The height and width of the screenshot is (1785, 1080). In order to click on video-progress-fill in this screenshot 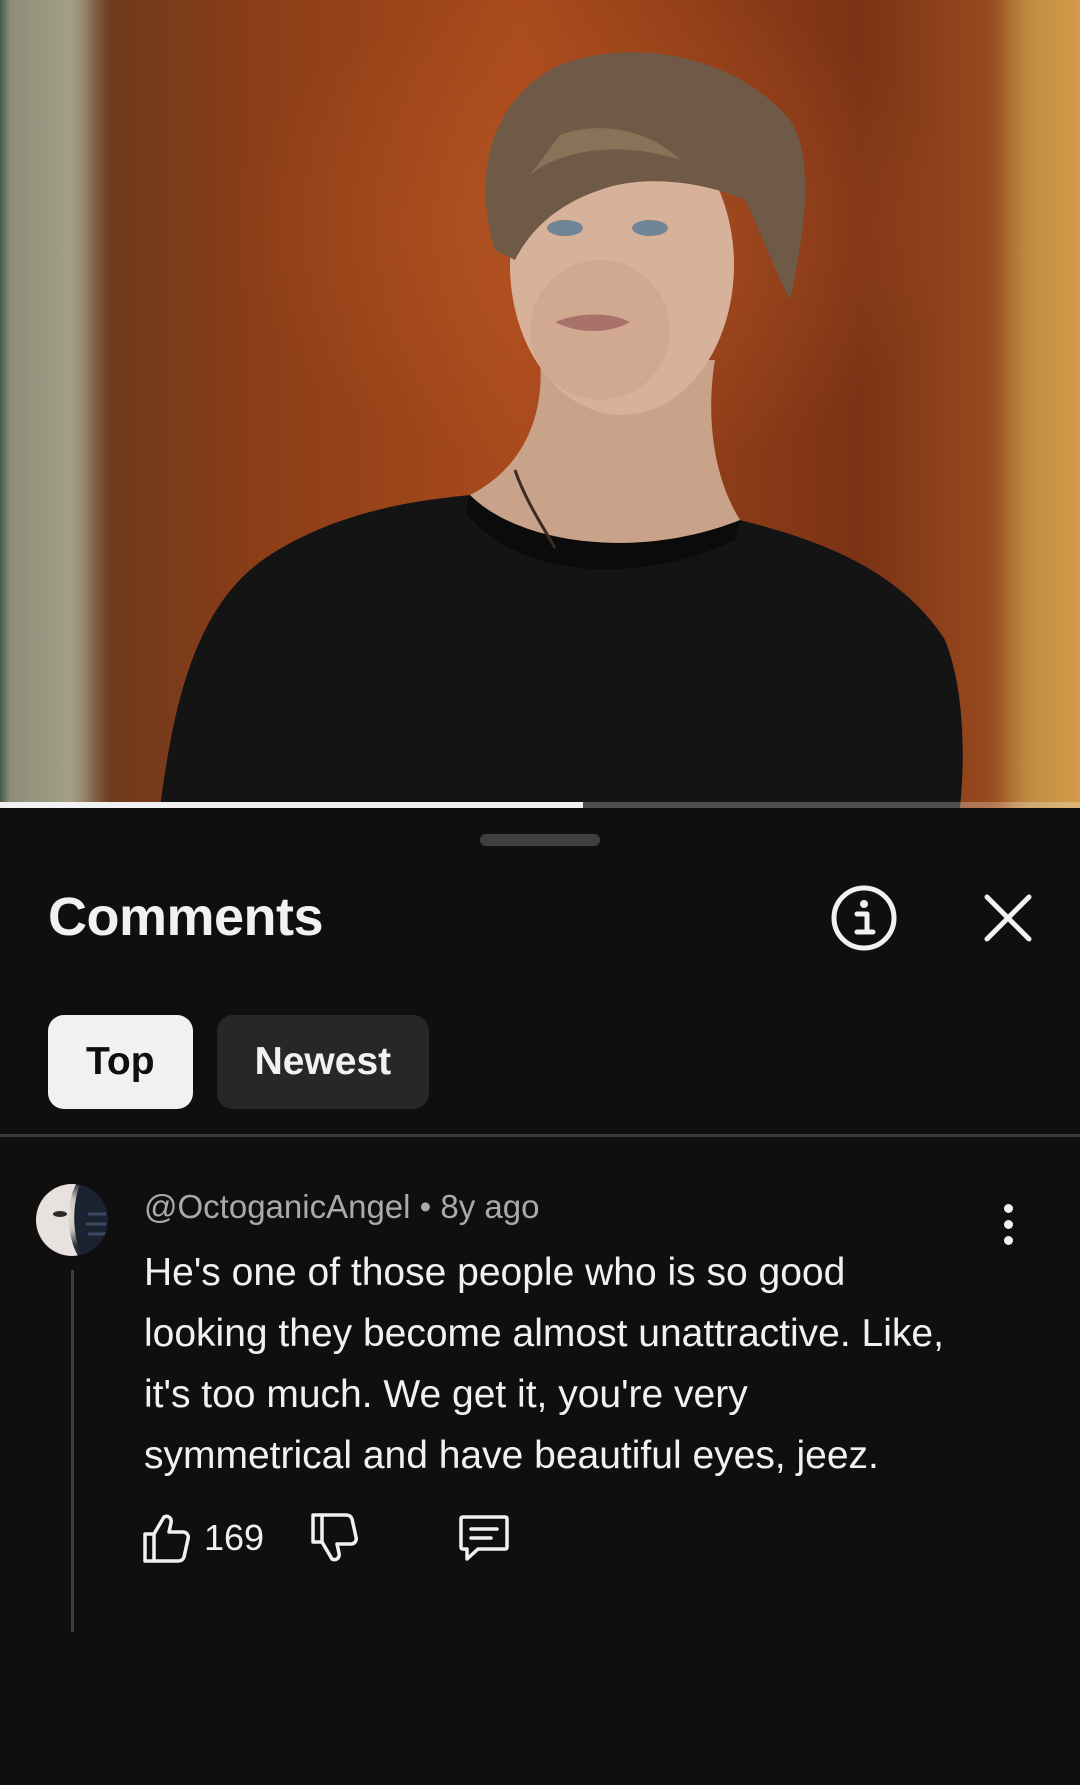, I will do `click(292, 805)`.